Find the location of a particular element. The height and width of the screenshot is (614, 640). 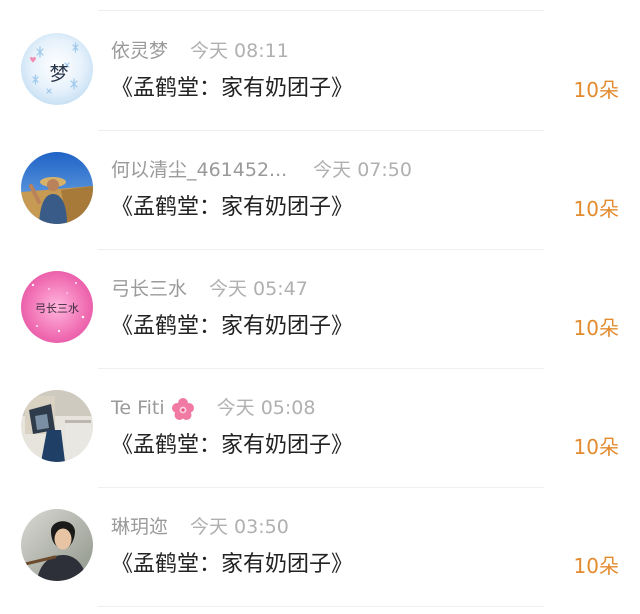

comment-meta: 依灵梦 今天 08:11 is located at coordinates (200, 51).